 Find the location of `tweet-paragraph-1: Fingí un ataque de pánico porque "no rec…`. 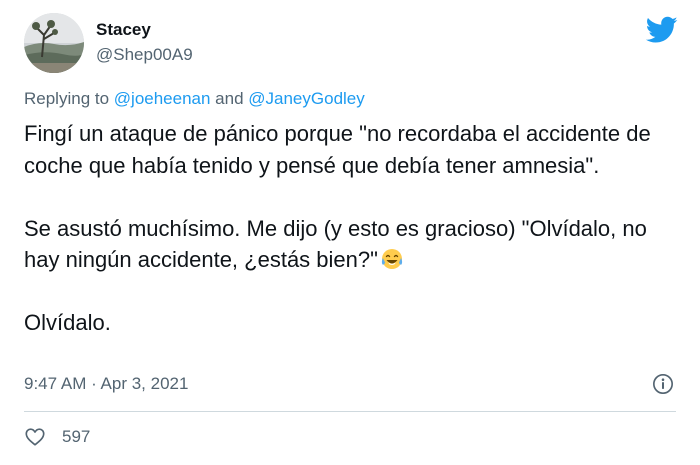

tweet-paragraph-1: Fingí un ataque de pánico porque "no rec… is located at coordinates (337, 149).